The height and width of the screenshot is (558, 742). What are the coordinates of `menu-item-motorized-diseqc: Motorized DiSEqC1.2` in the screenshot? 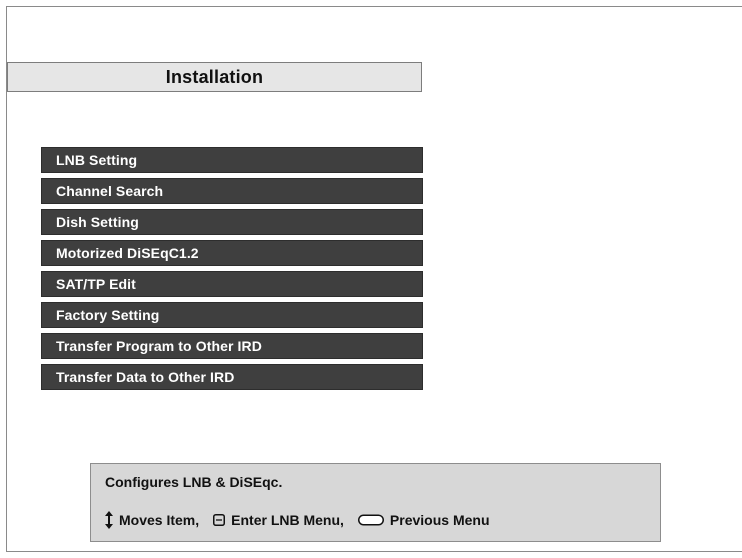 It's located at (232, 253).